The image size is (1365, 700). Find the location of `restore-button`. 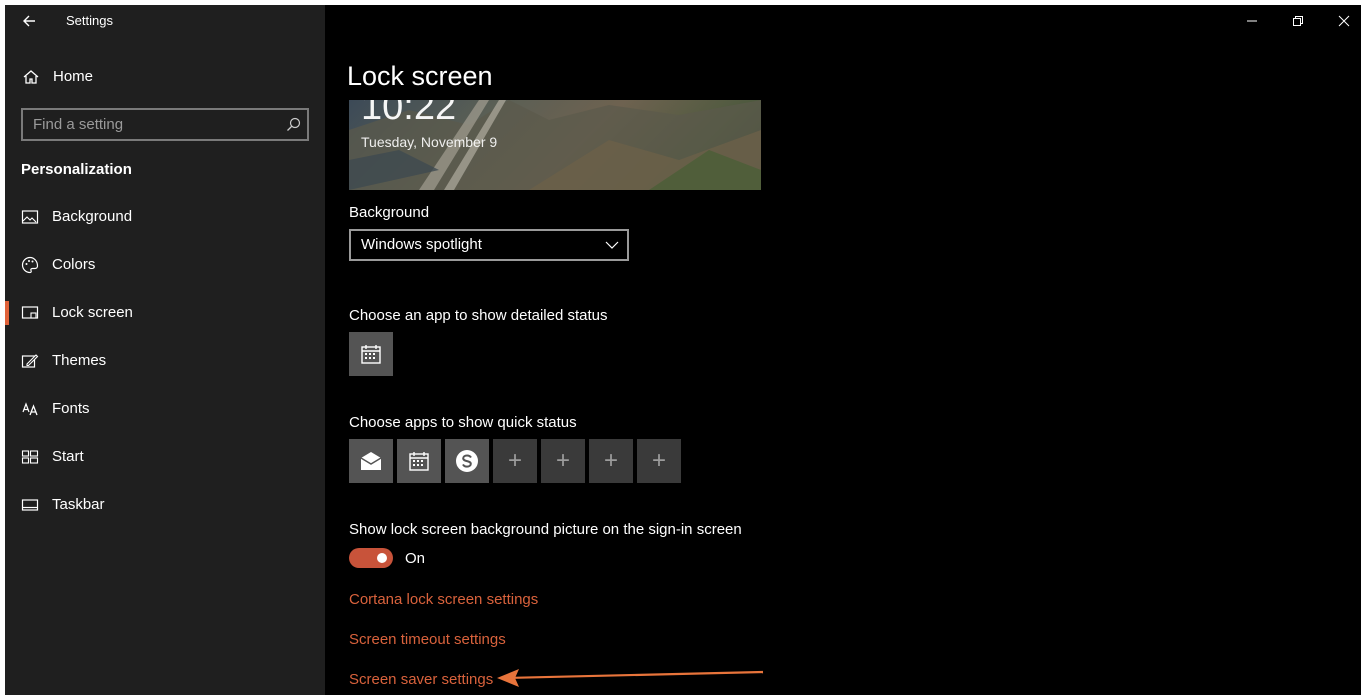

restore-button is located at coordinates (1298, 21).